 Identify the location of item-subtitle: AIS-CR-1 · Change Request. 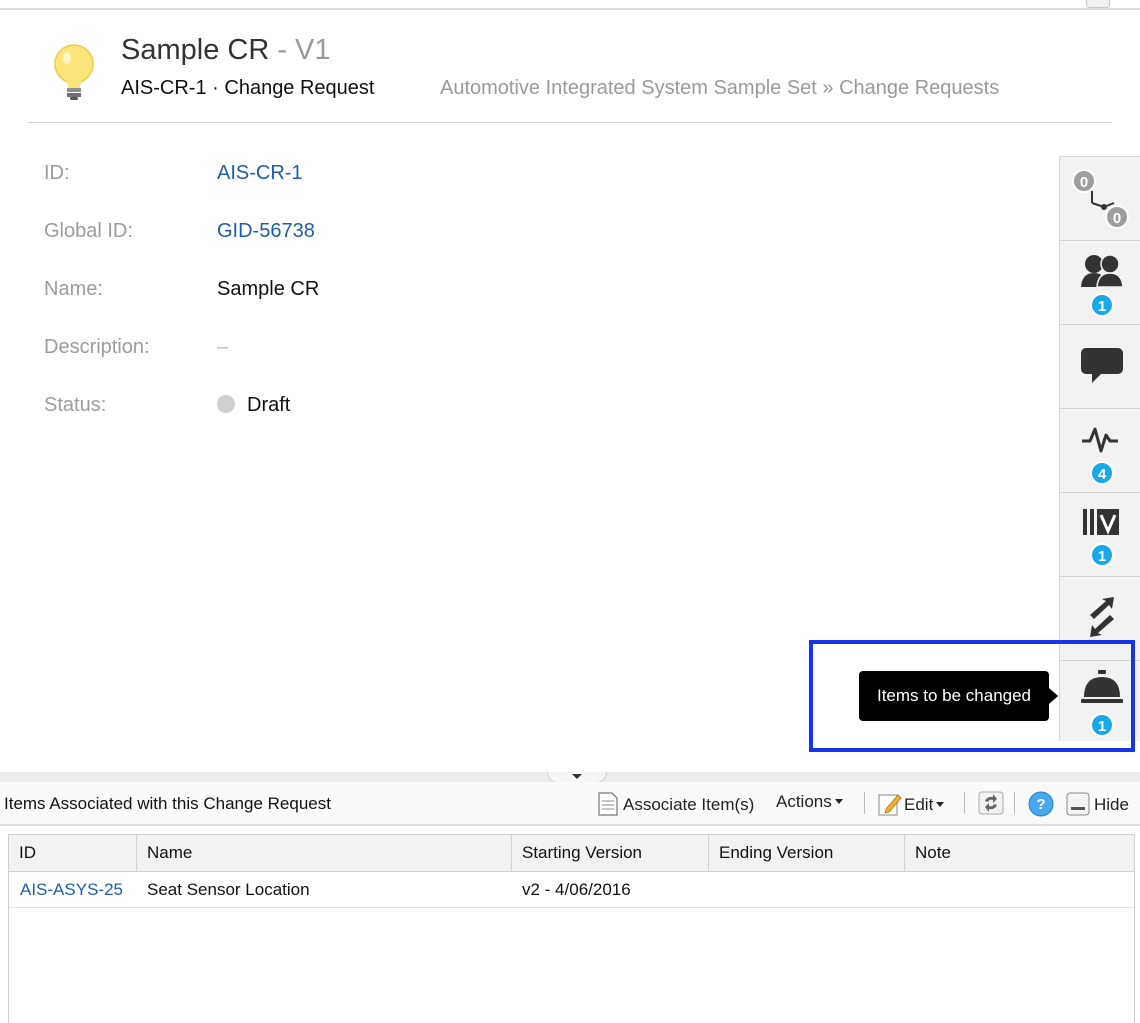
(247, 88).